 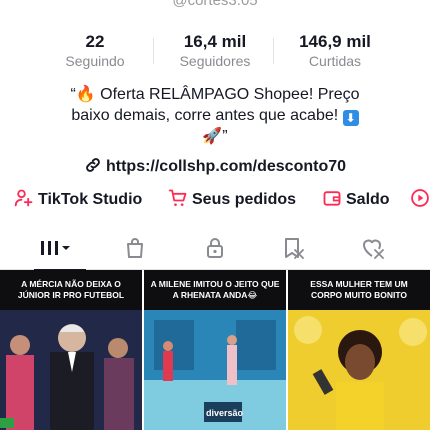 I want to click on grid-icon, so click(x=55, y=248).